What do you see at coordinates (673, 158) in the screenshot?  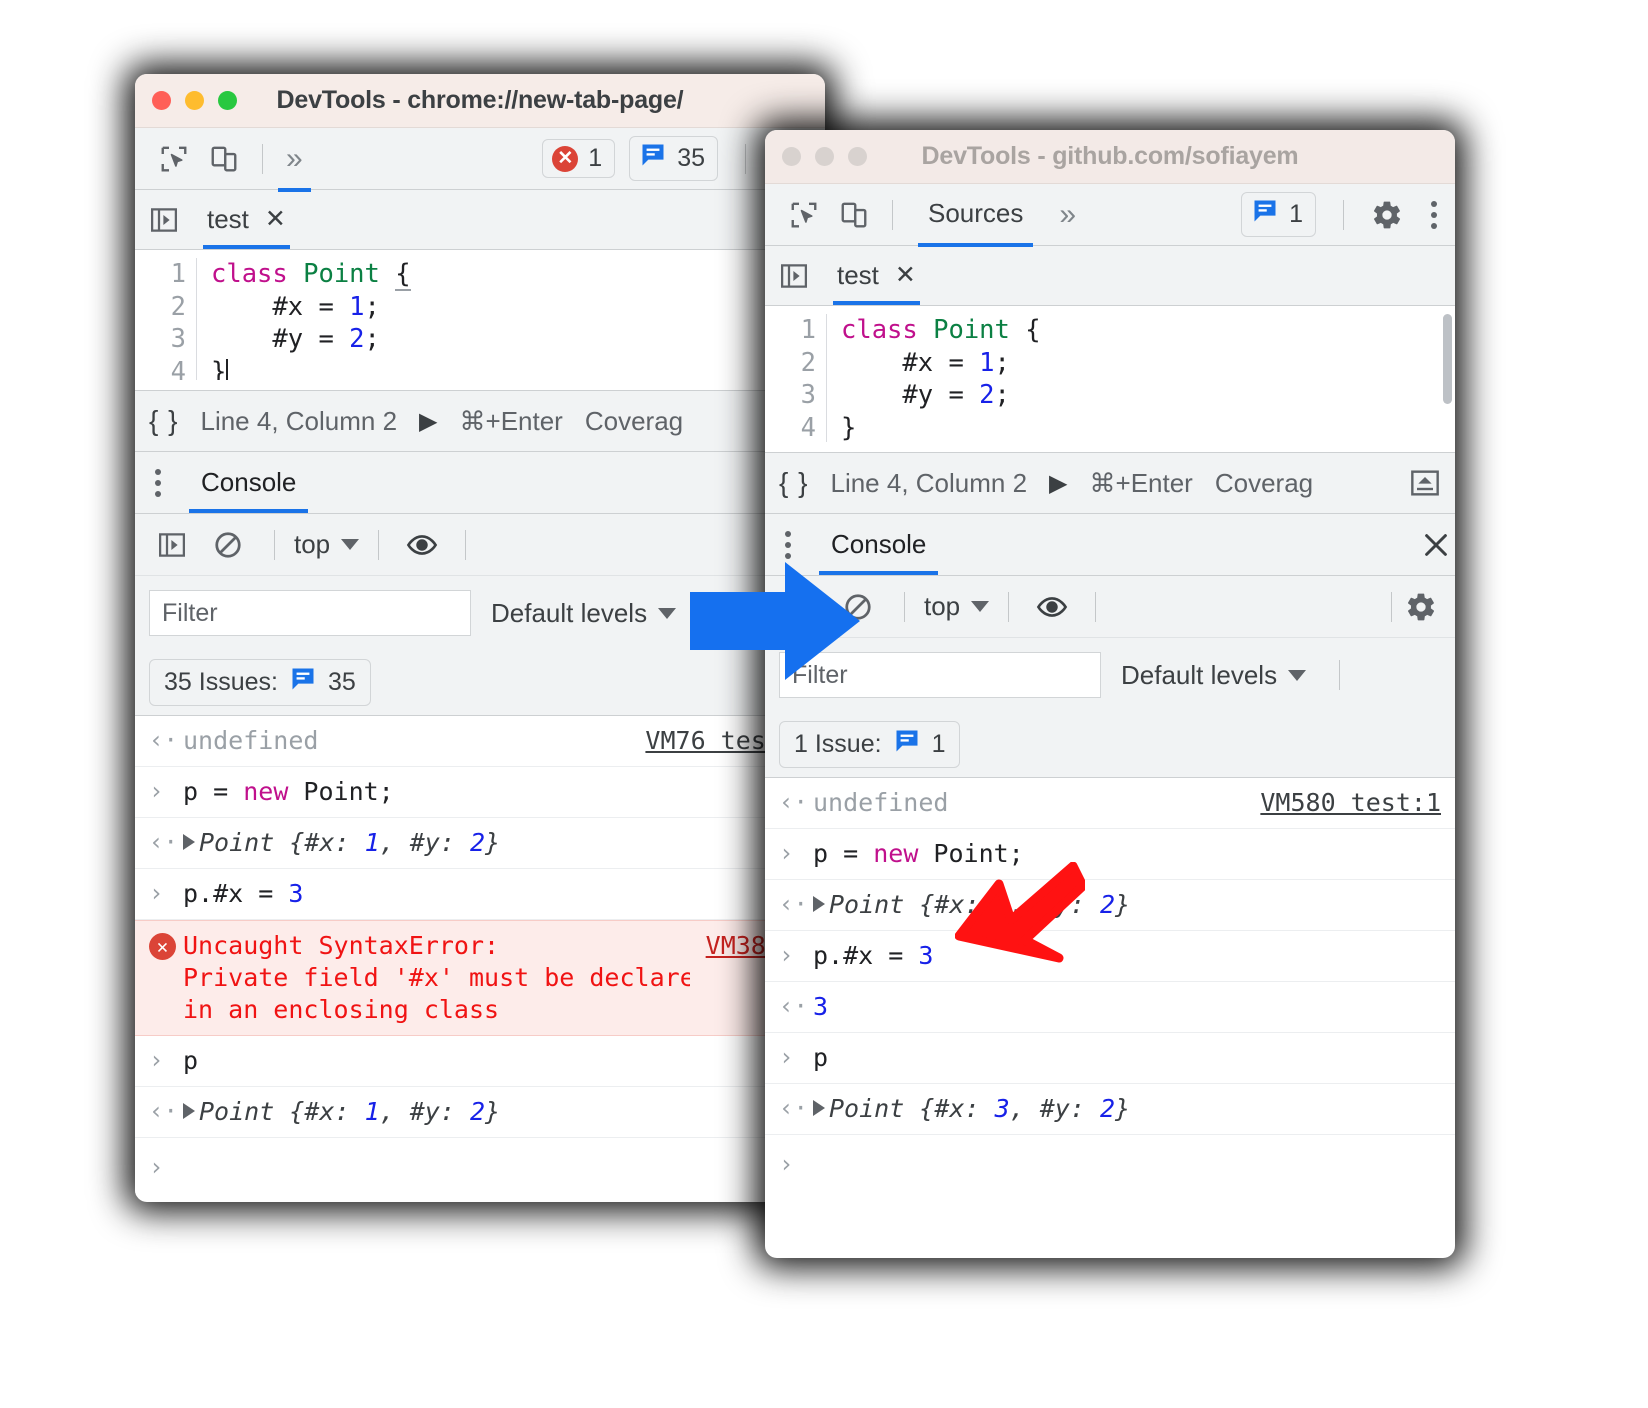 I see `issues-counter-button: 35` at bounding box center [673, 158].